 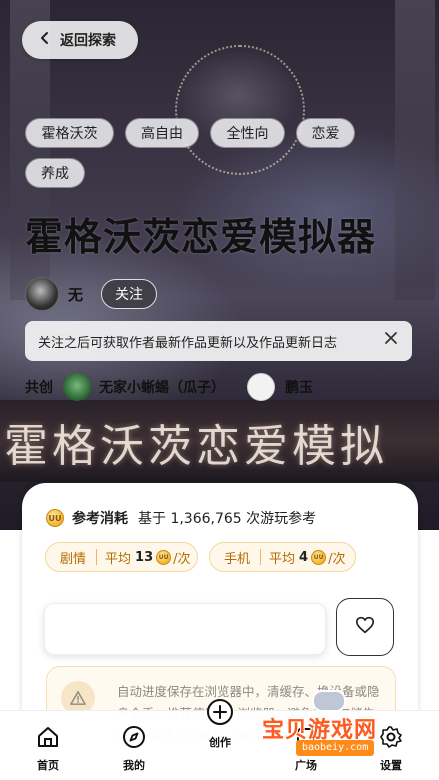 I want to click on tag-chip: 全性向, so click(x=247, y=133).